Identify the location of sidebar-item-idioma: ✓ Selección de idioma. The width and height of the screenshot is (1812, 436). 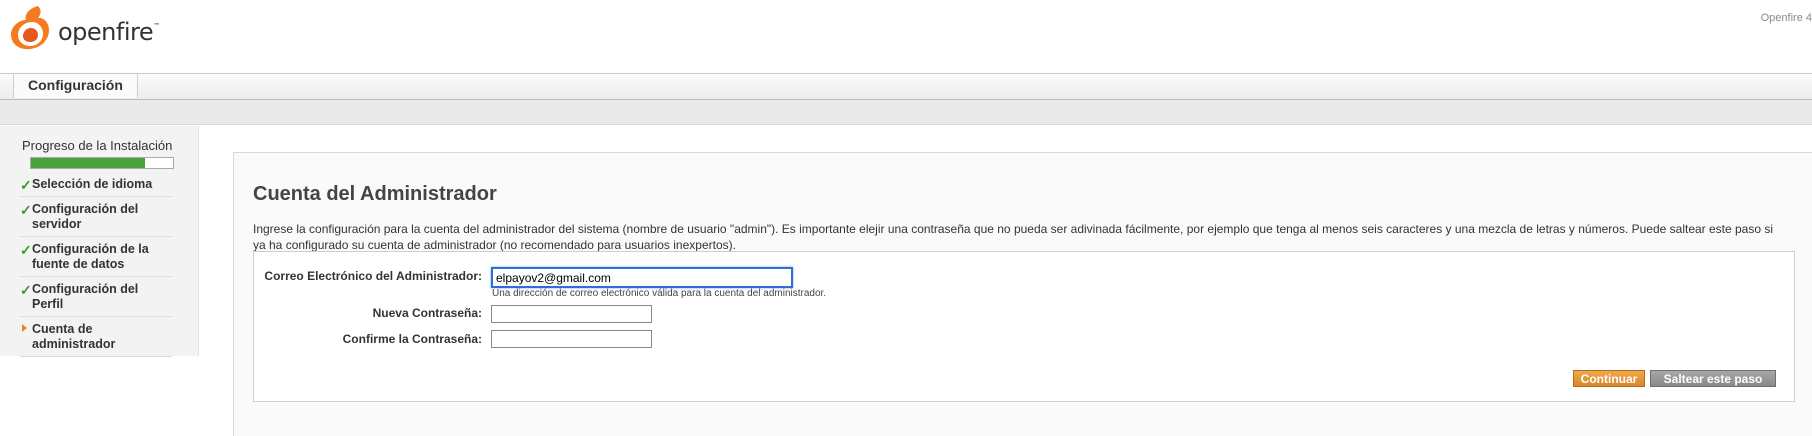
(96, 184).